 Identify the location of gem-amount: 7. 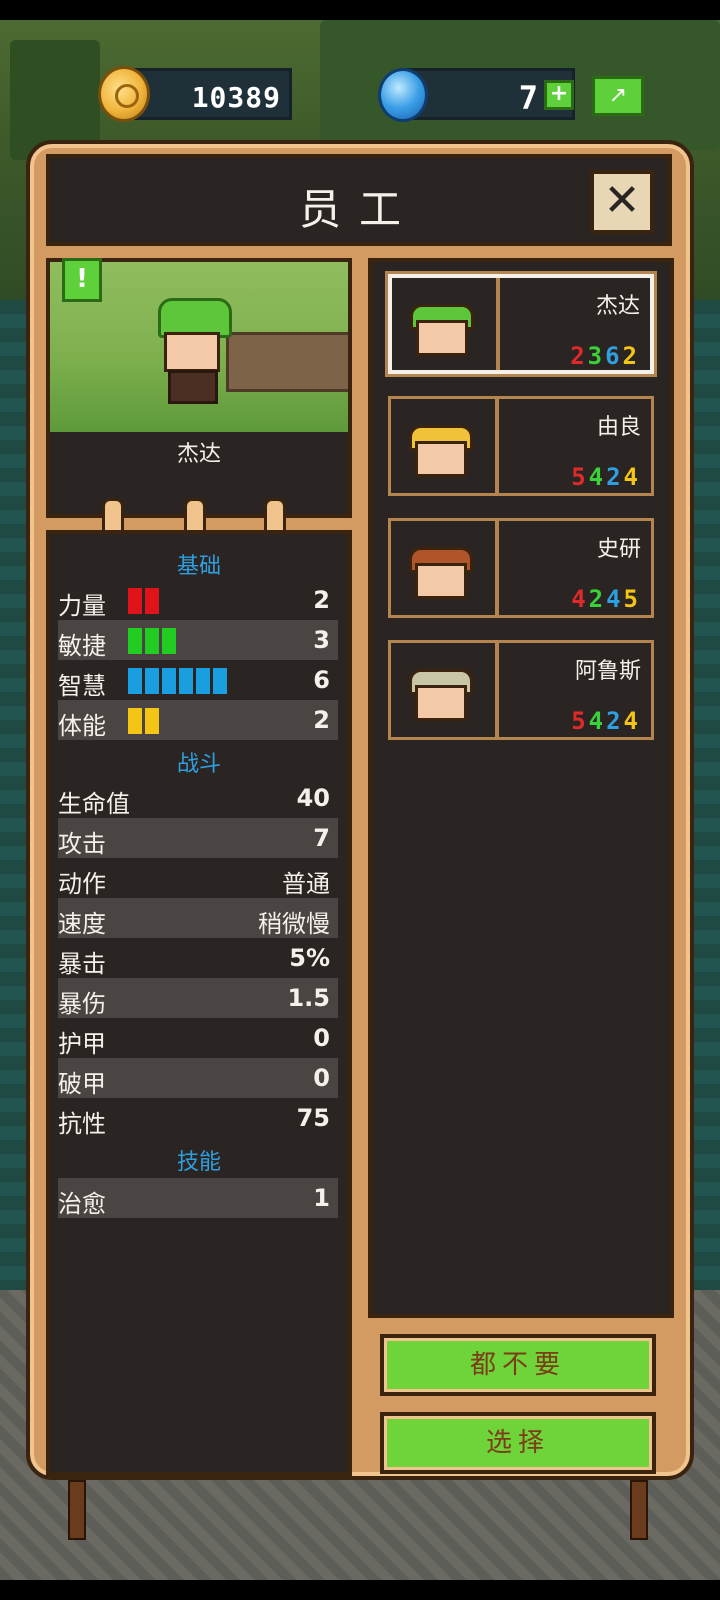
(528, 98).